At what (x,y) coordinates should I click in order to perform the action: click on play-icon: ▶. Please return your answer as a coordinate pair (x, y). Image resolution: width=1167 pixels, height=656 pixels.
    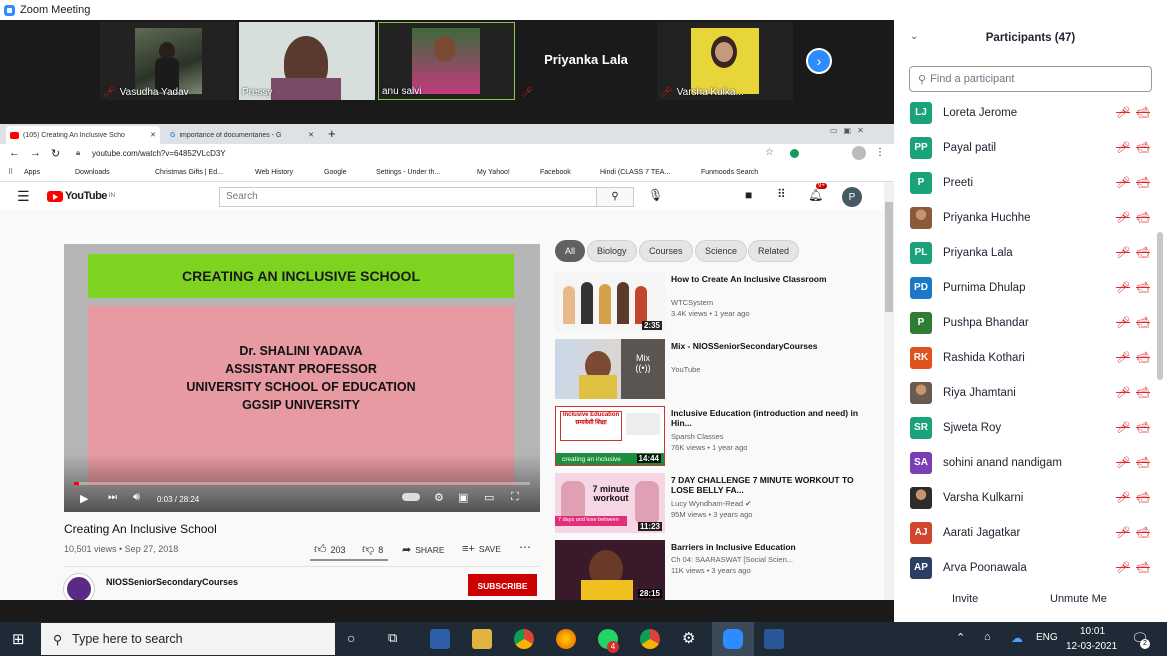
    Looking at the image, I should click on (84, 498).